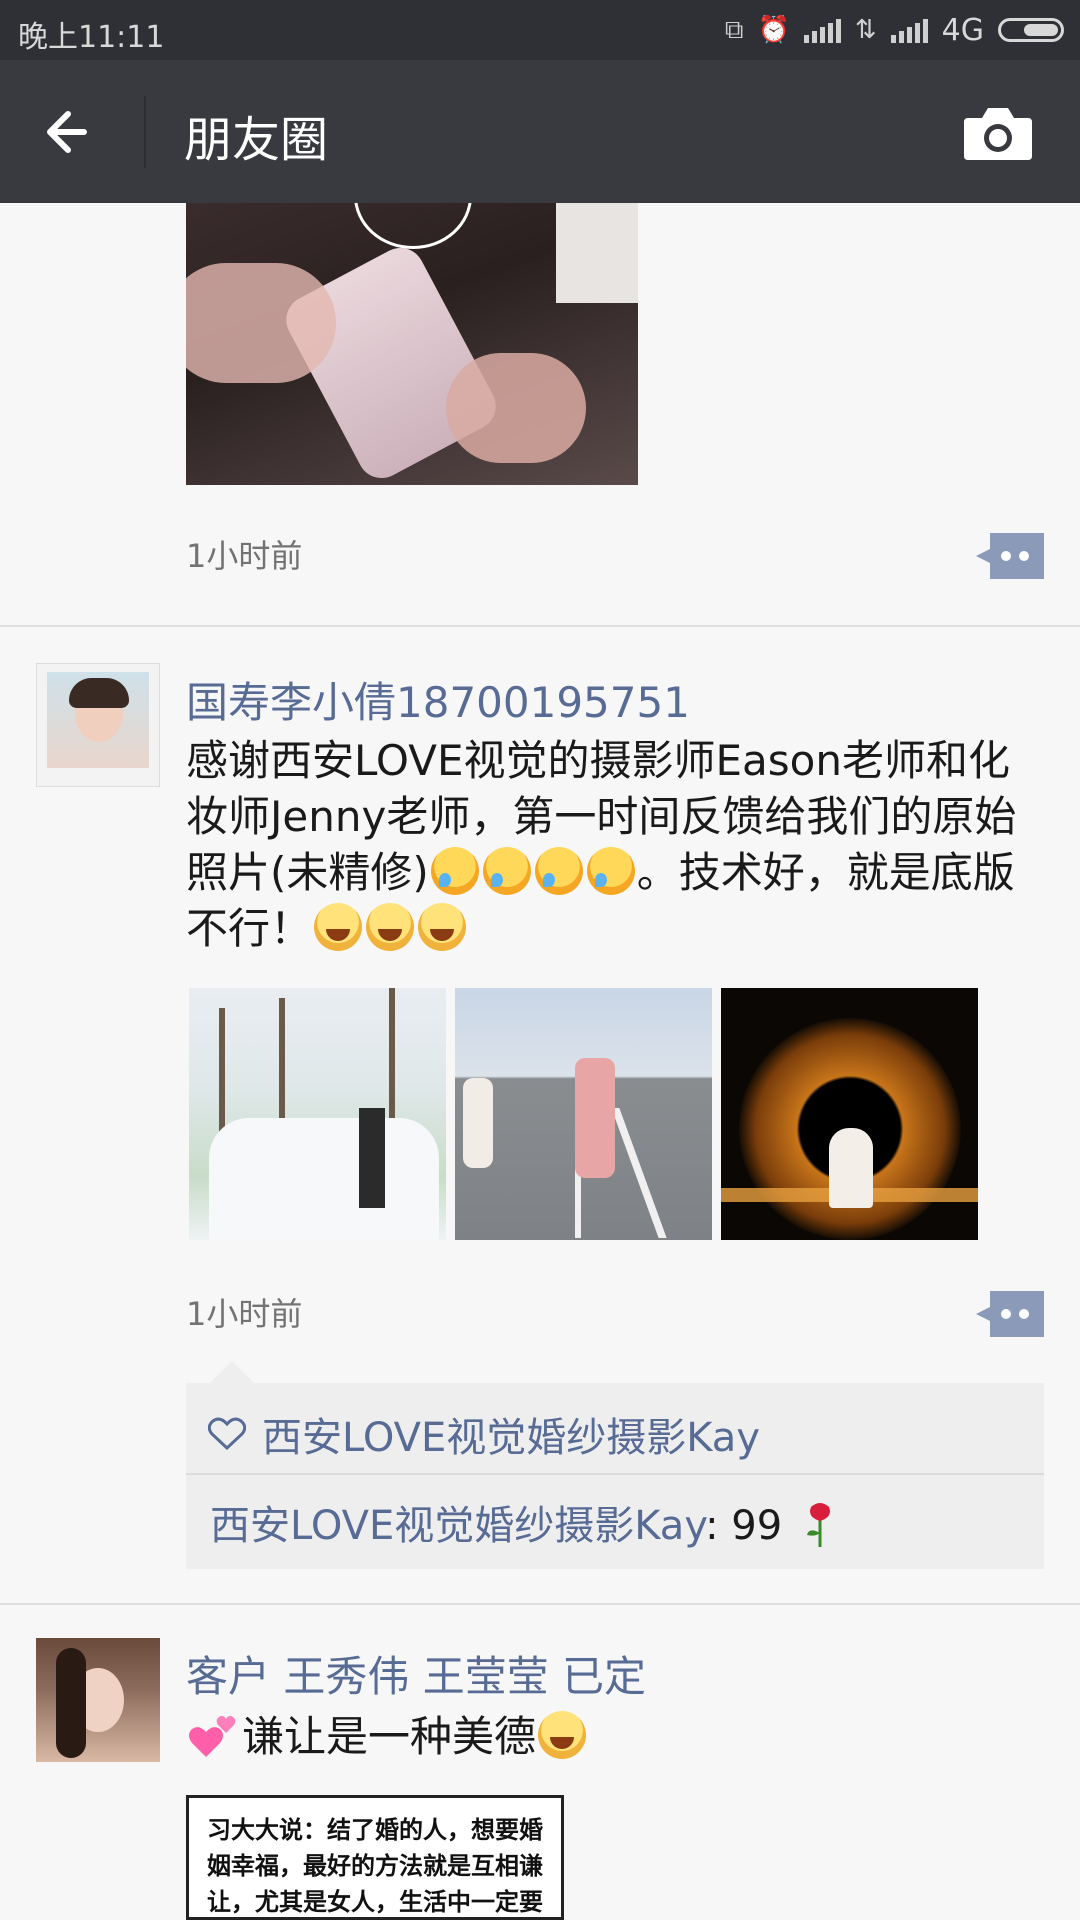 This screenshot has width=1080, height=1920. I want to click on network-type: 4G, so click(962, 30).